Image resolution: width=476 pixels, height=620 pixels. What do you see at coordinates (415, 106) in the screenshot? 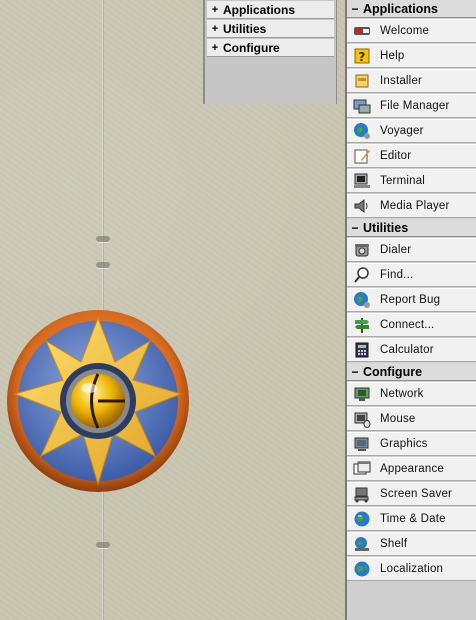
I see `menu-item-label: File Manager` at bounding box center [415, 106].